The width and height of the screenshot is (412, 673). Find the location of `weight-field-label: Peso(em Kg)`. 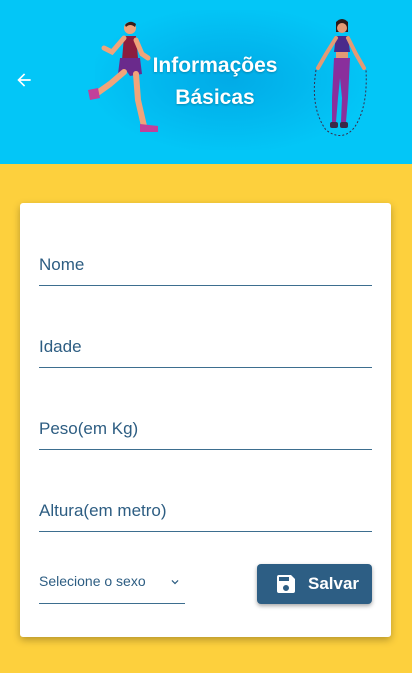

weight-field-label: Peso(em Kg) is located at coordinates (89, 428).